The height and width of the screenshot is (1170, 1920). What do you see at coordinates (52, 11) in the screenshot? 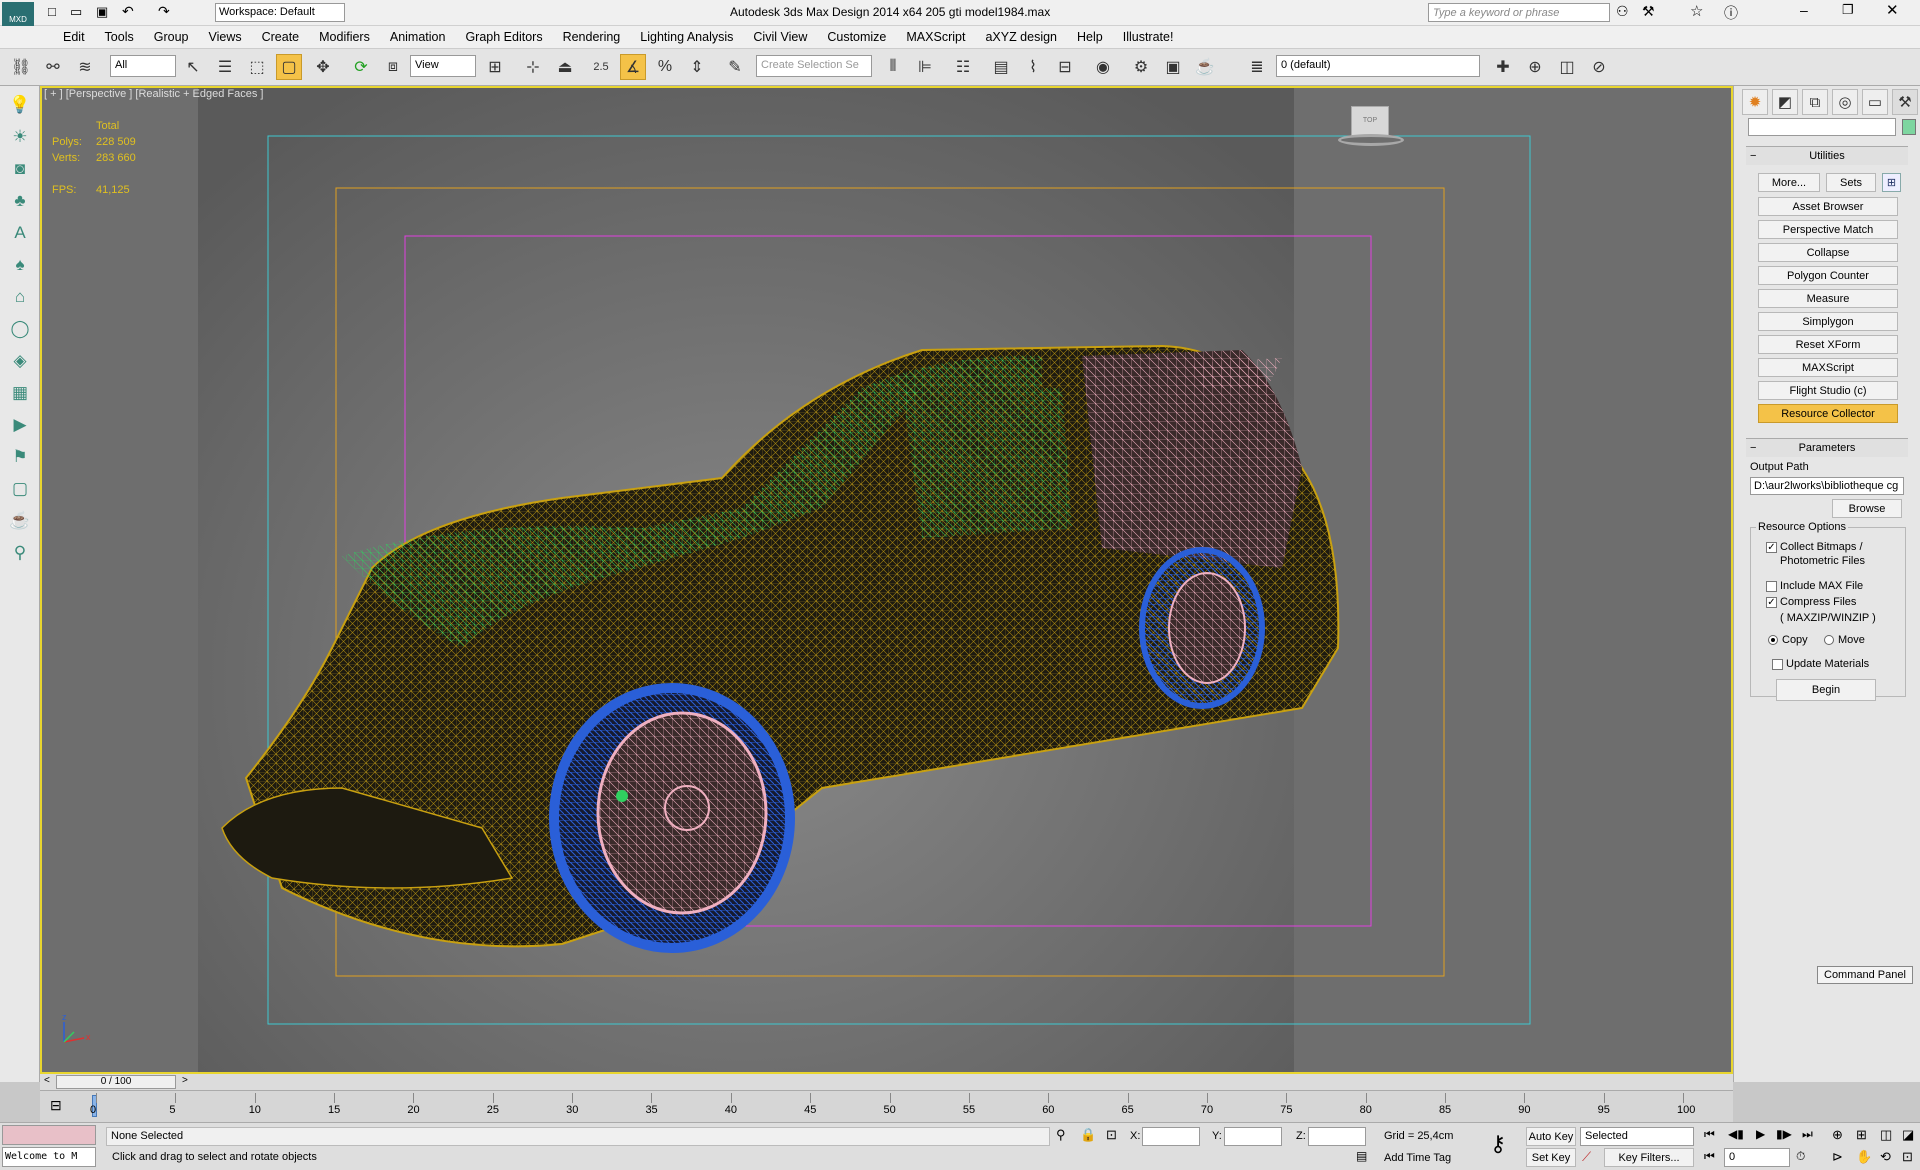
I see `new-icon: □` at bounding box center [52, 11].